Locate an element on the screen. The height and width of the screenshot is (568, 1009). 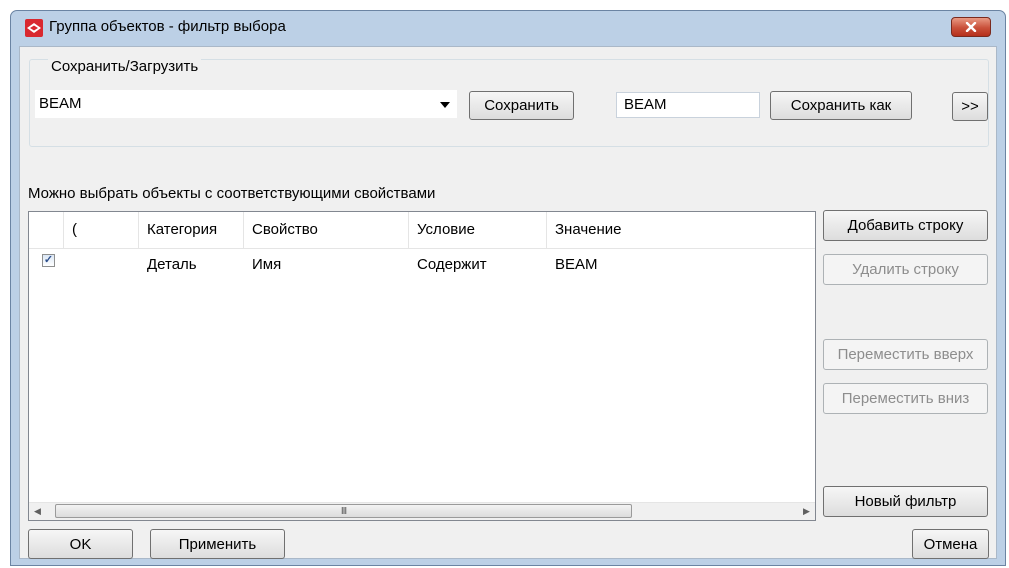
column-header-paren: ( is located at coordinates (101, 230).